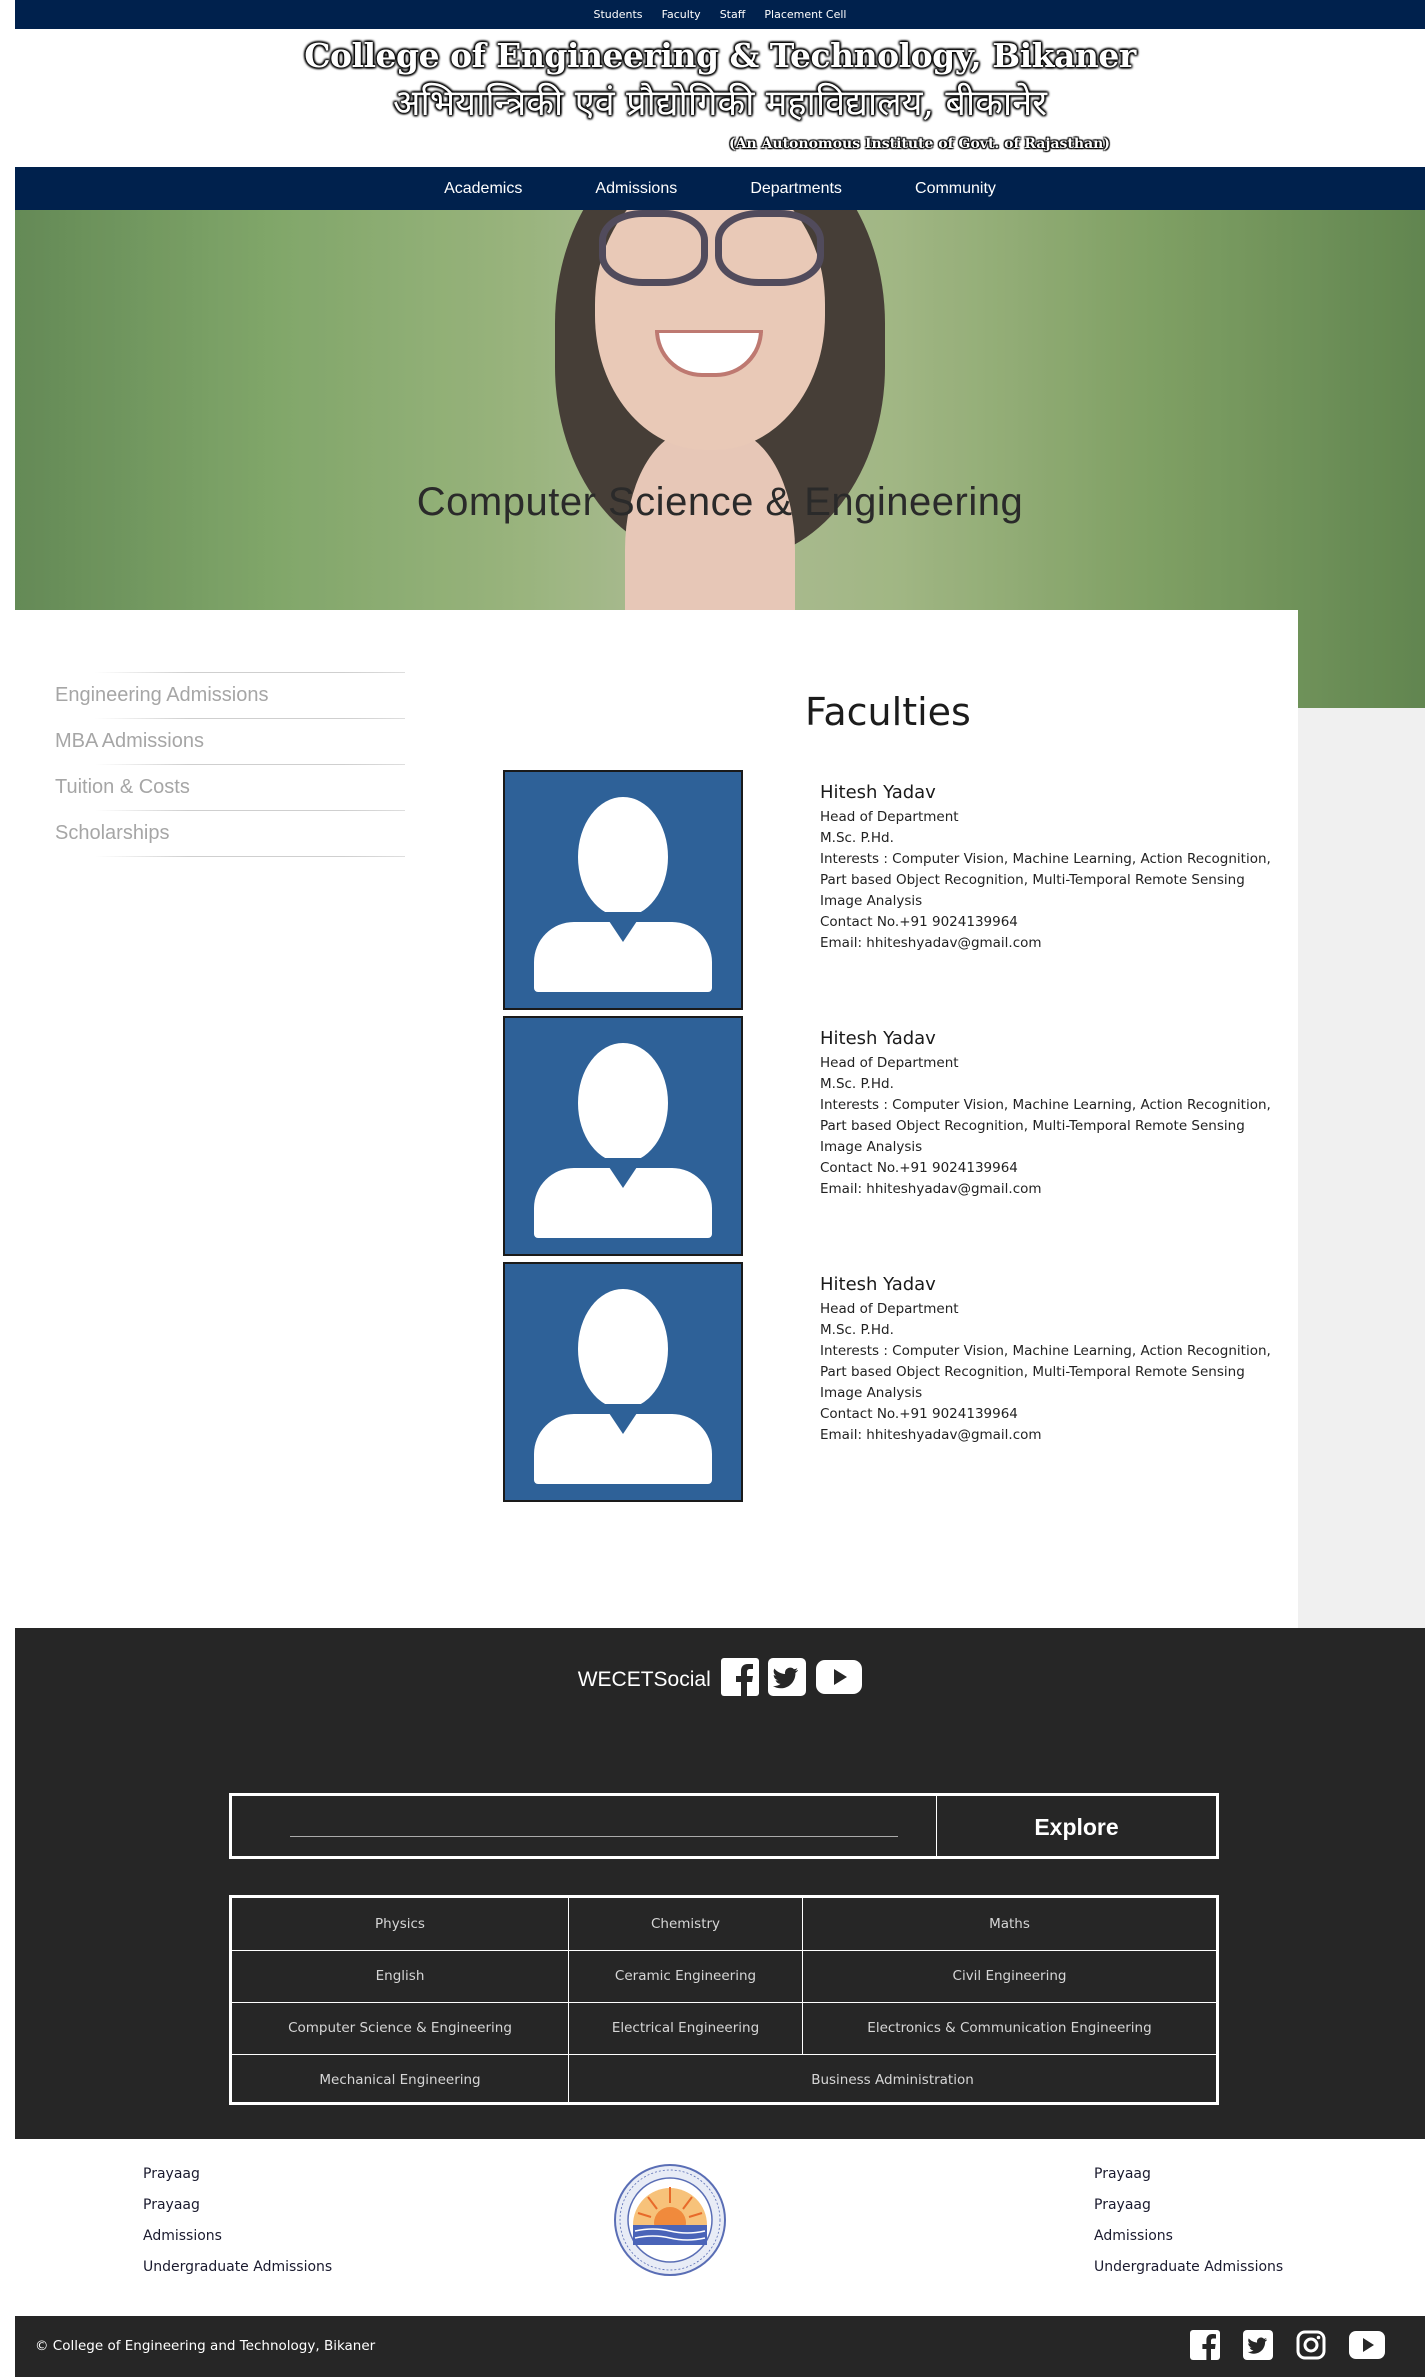 Image resolution: width=1425 pixels, height=2377 pixels. What do you see at coordinates (685, 1924) in the screenshot?
I see `dept-link-chemistry: Chemistry` at bounding box center [685, 1924].